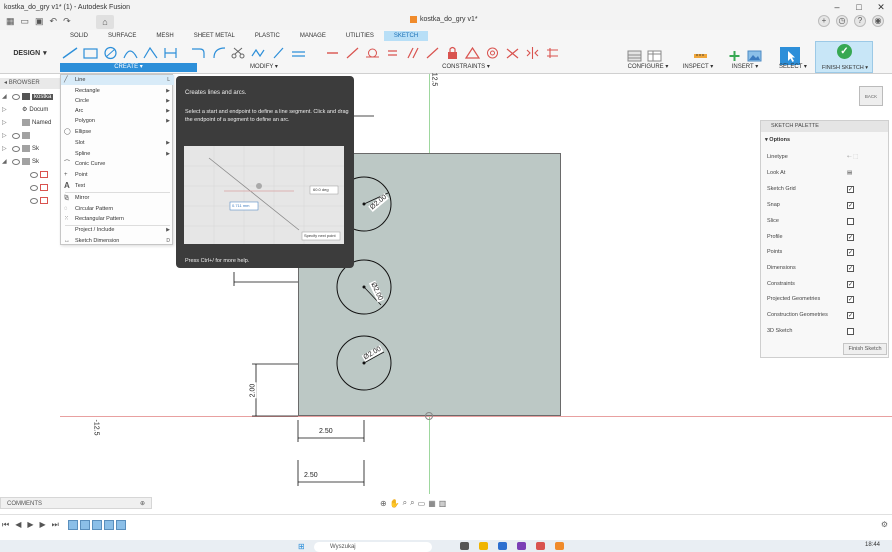 This screenshot has width=892, height=552. I want to click on redo-icon: ↷, so click(67, 21).